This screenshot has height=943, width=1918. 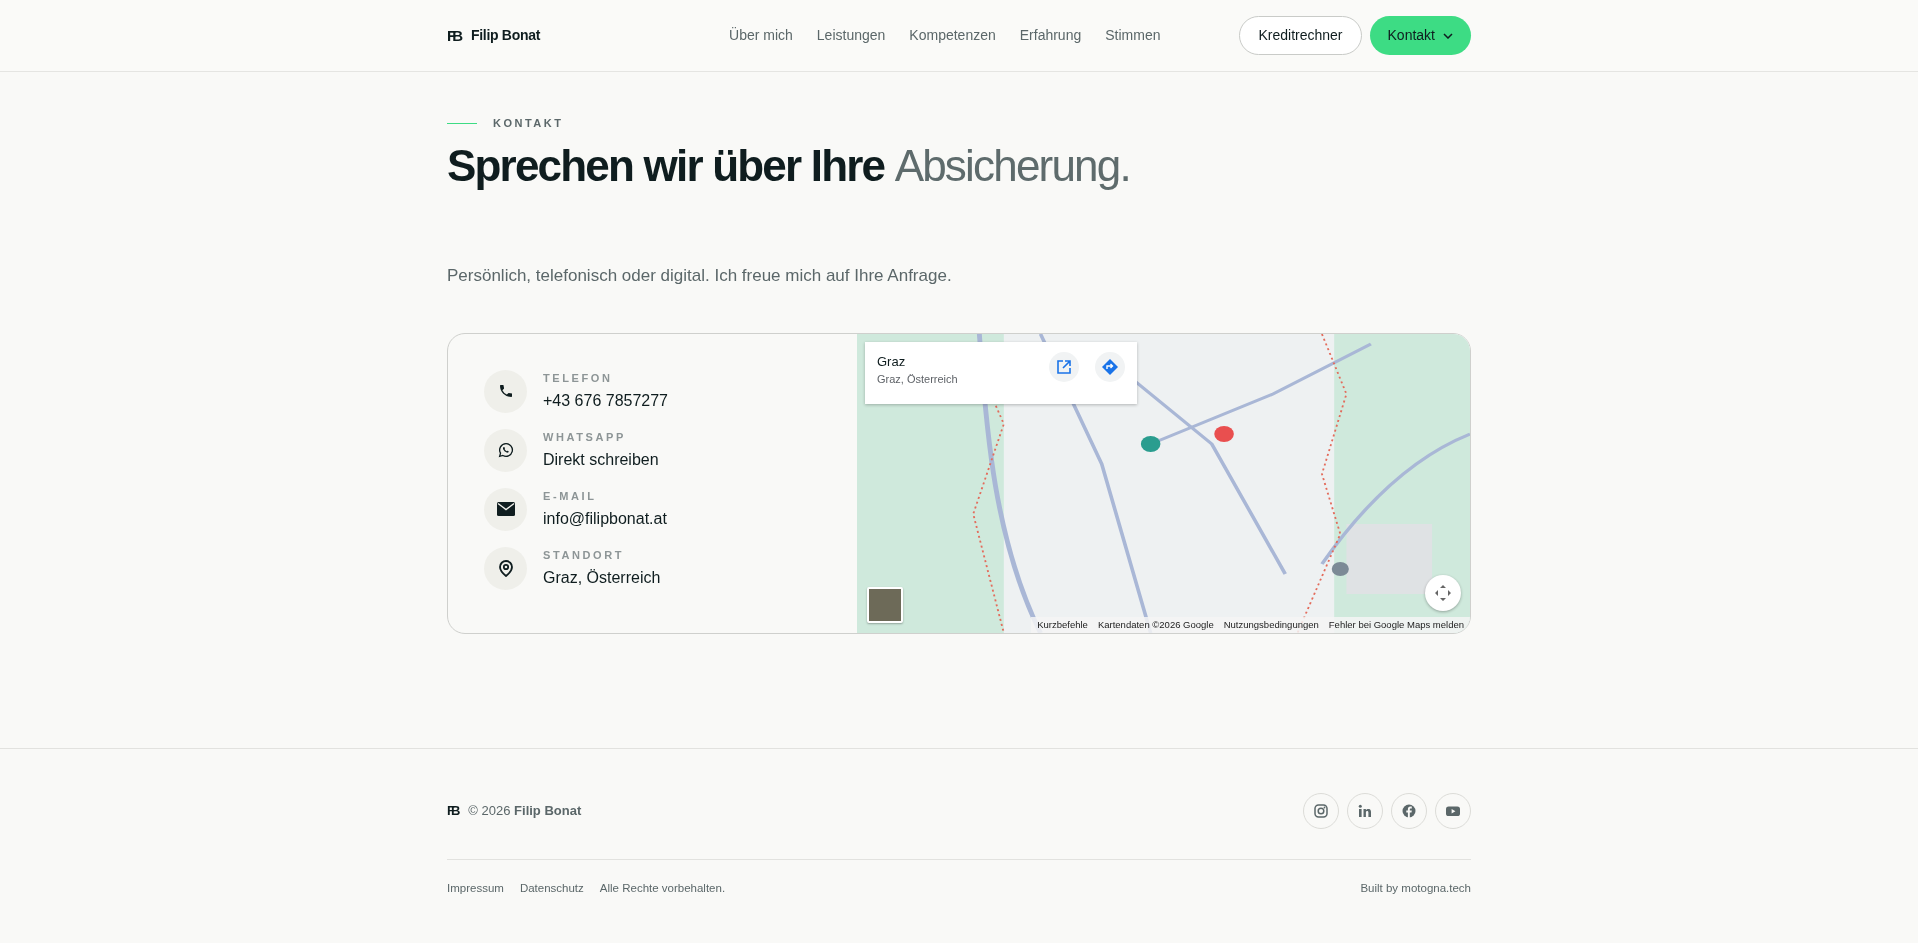 What do you see at coordinates (605, 400) in the screenshot?
I see `contact-value: +43 676 7857277` at bounding box center [605, 400].